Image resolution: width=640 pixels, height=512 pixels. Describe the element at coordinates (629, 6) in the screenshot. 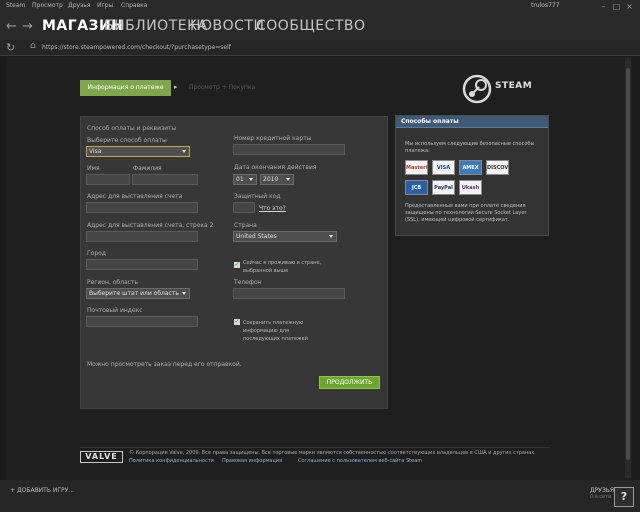

I see `close-icon: ×` at that location.